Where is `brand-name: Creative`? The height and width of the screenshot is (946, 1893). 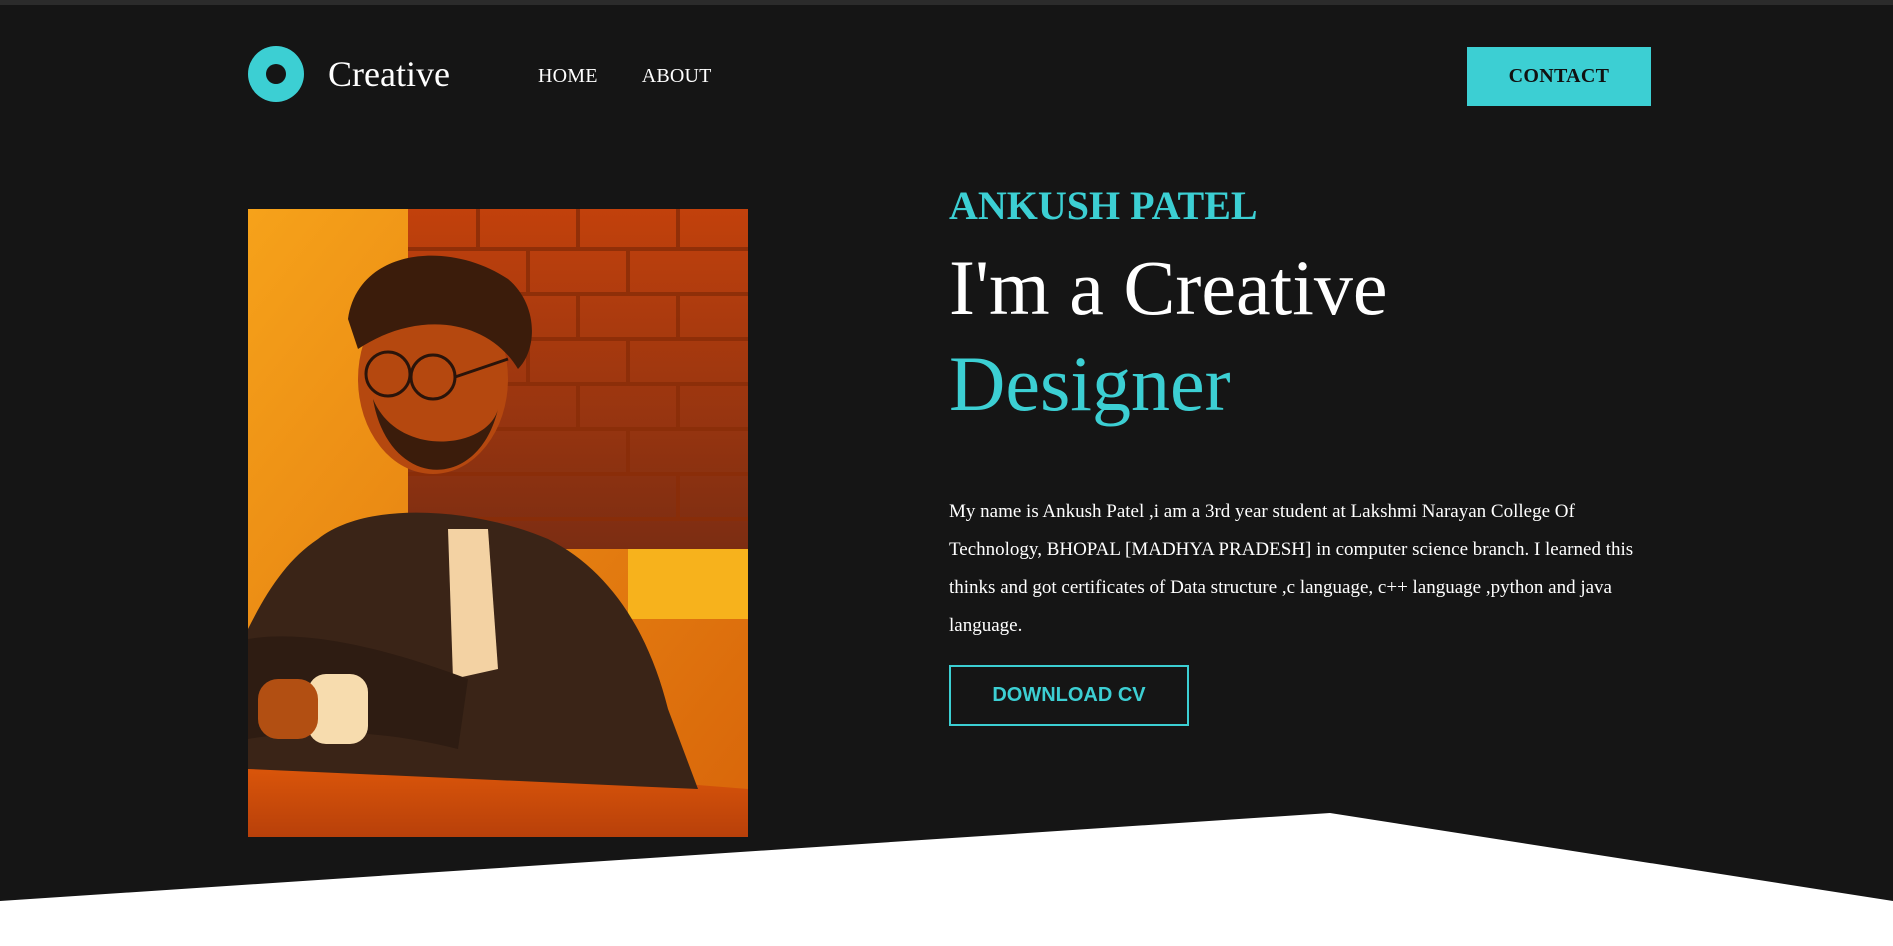
brand-name: Creative is located at coordinates (389, 74).